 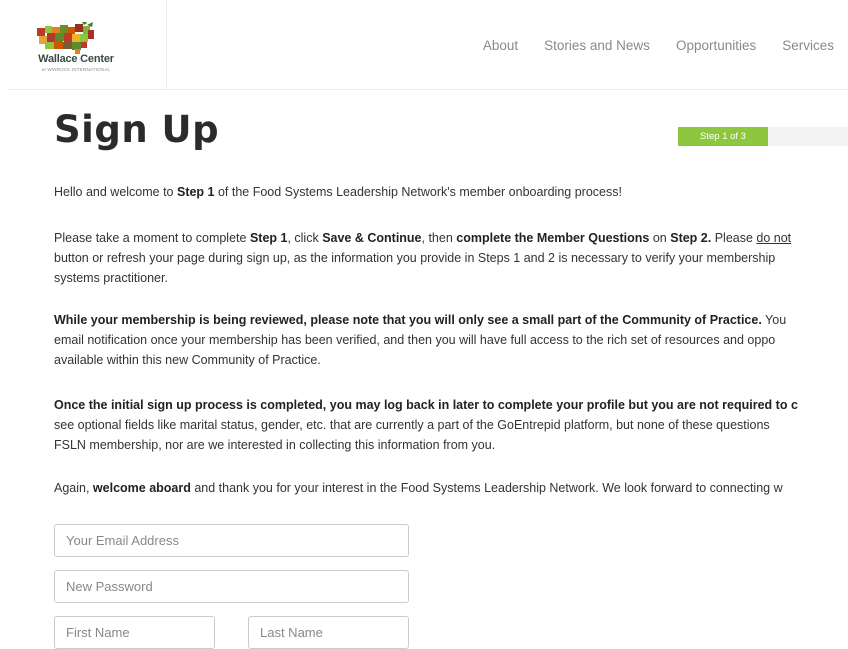 What do you see at coordinates (328, 632) in the screenshot?
I see `last-name-field` at bounding box center [328, 632].